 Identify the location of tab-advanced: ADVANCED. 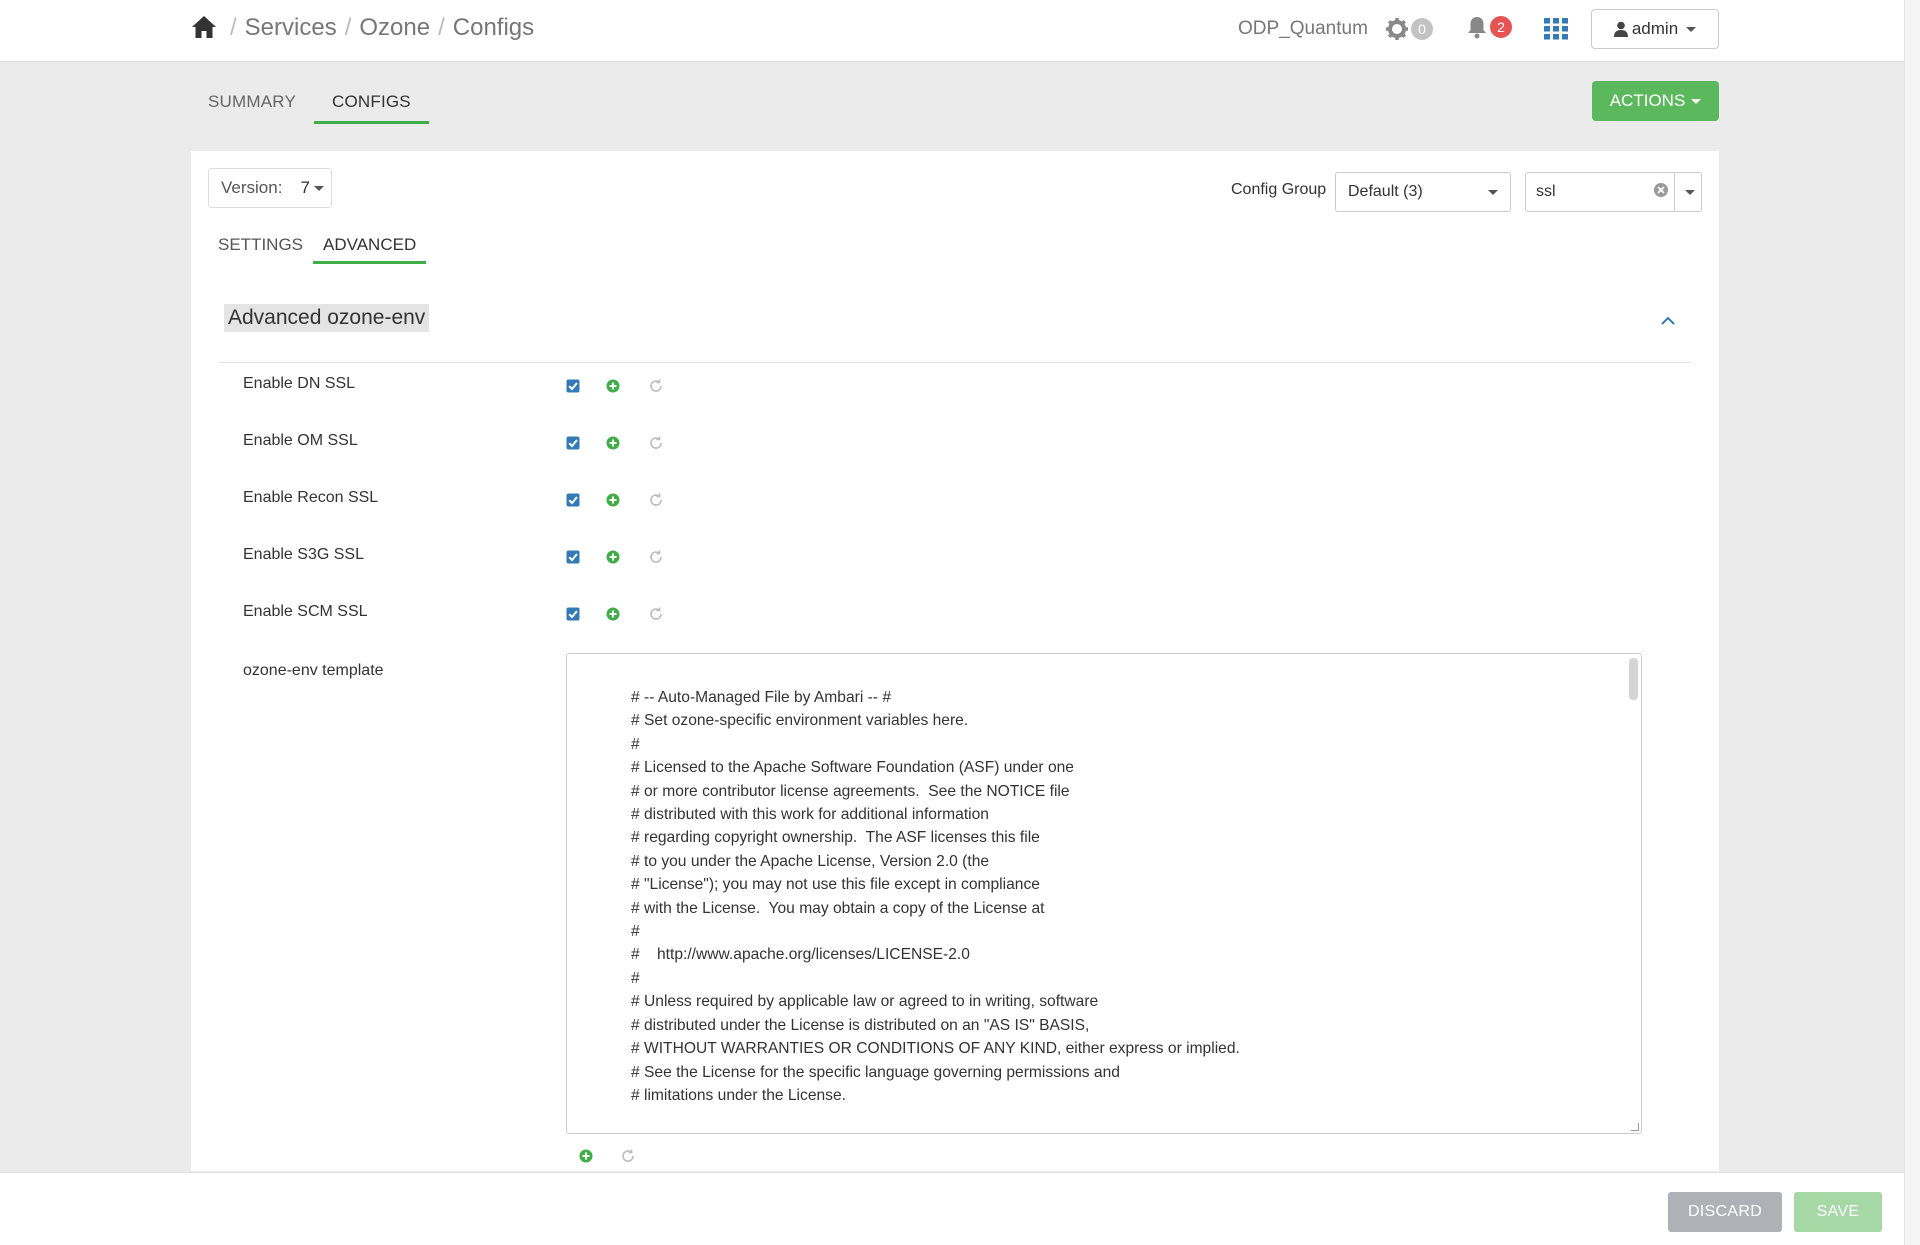
(370, 249).